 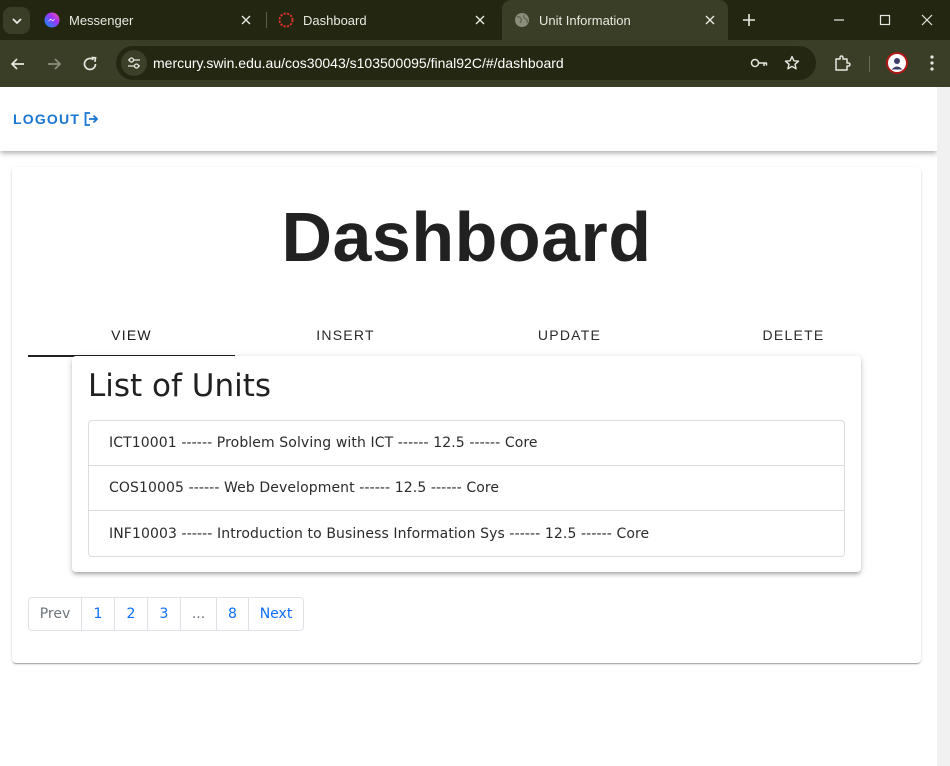 I want to click on page-title: Dashboard, so click(x=466, y=237).